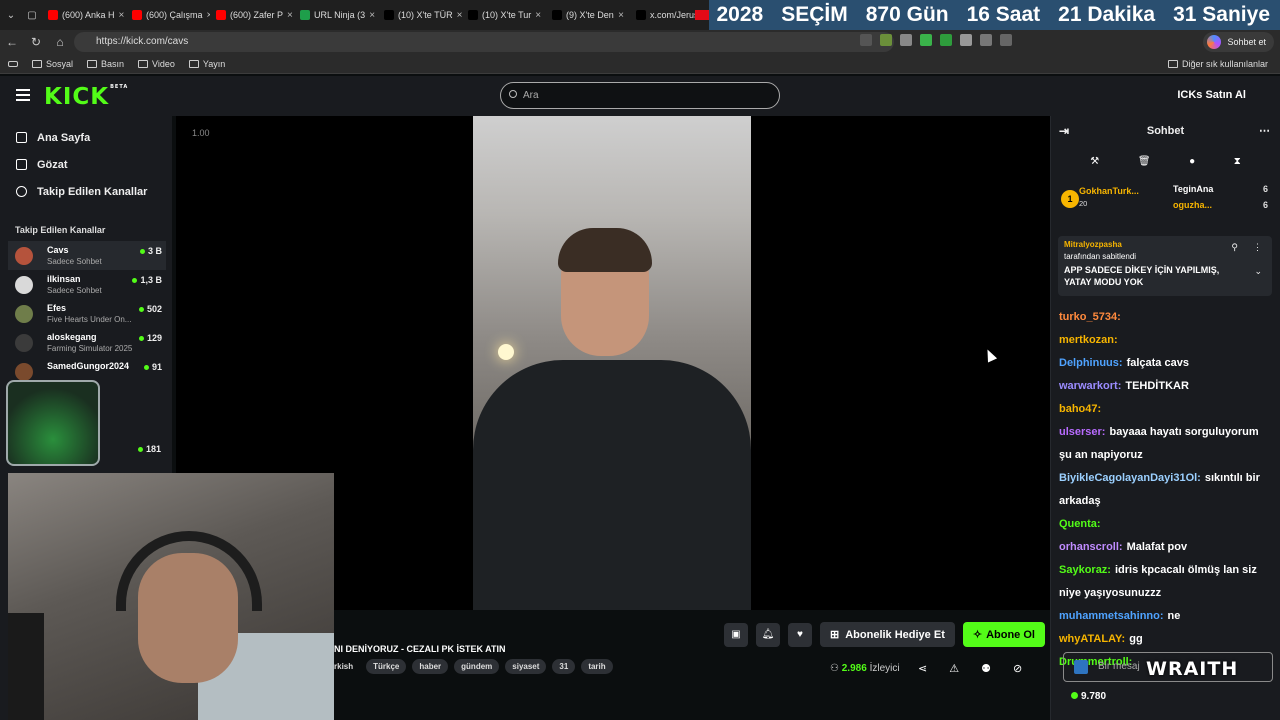  What do you see at coordinates (768, 634) in the screenshot?
I see `notification-bell-button: 🔔︎` at bounding box center [768, 634].